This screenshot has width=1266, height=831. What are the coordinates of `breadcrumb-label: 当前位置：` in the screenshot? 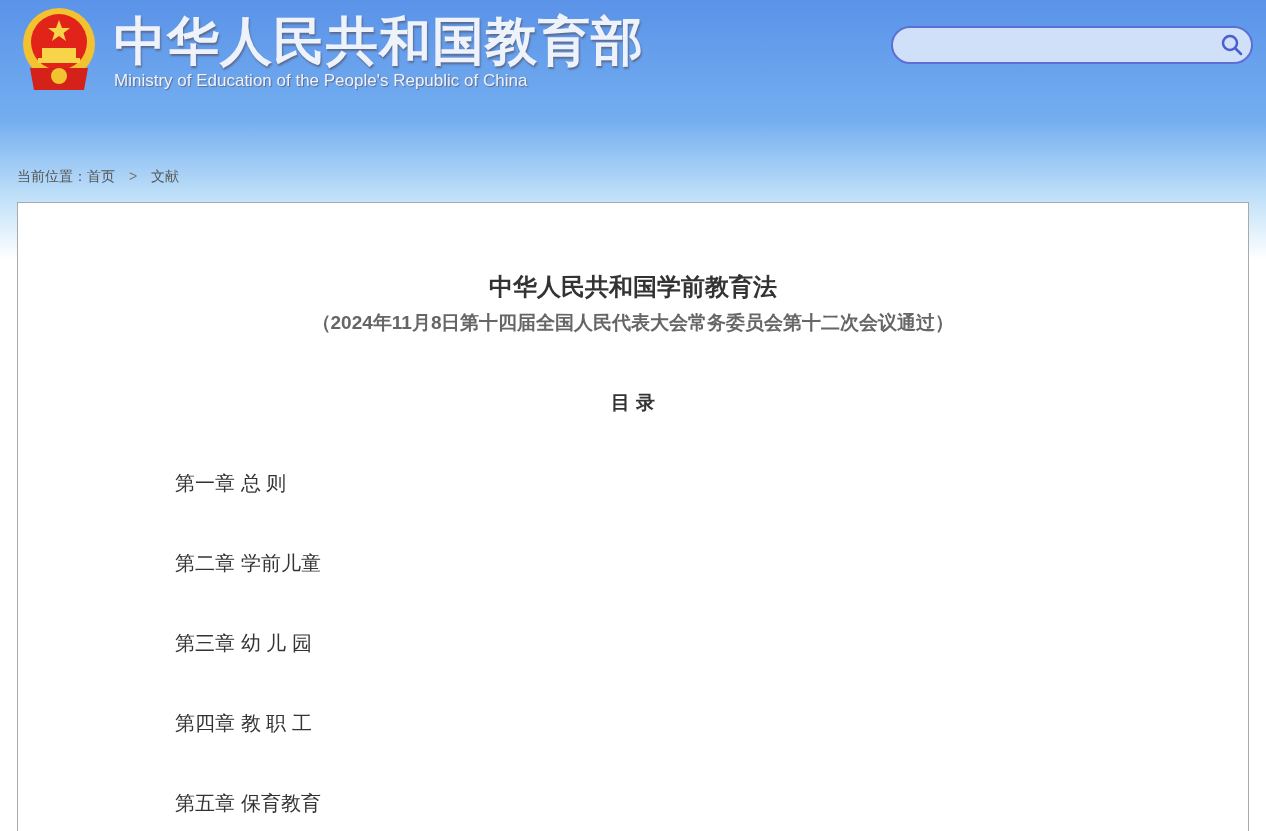 It's located at (52, 176).